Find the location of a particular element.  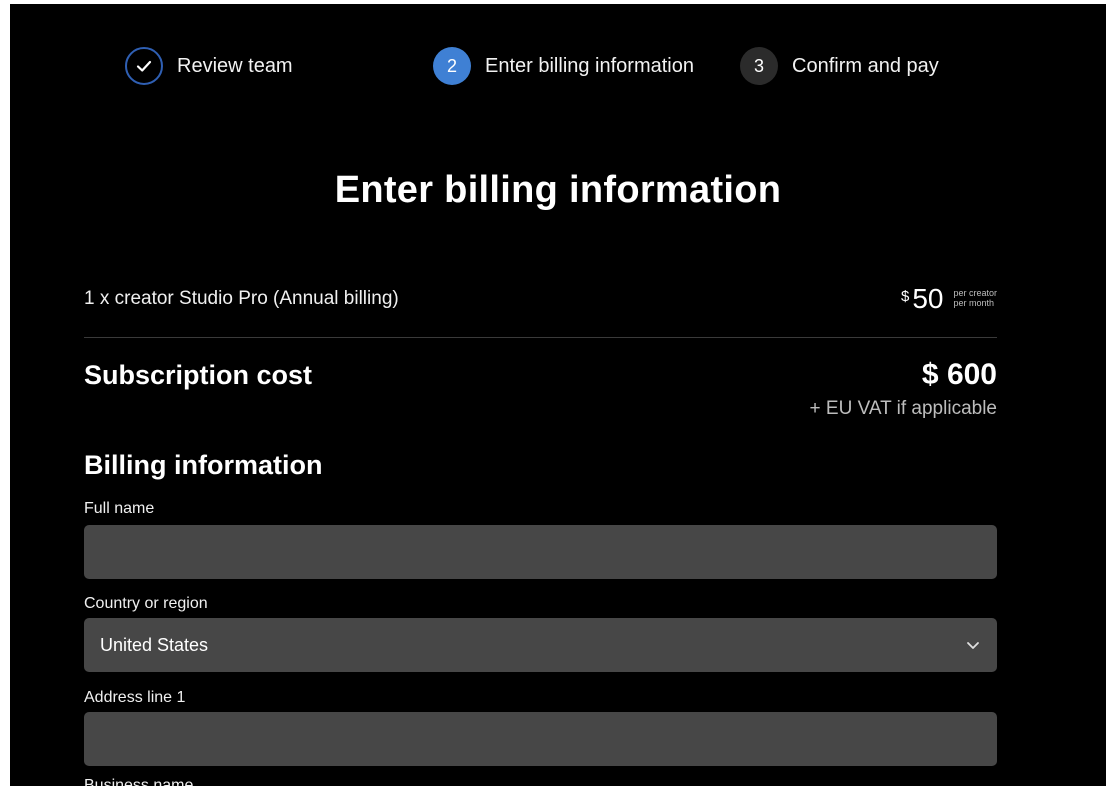

business-name-label: Business name is located at coordinates (139, 781).